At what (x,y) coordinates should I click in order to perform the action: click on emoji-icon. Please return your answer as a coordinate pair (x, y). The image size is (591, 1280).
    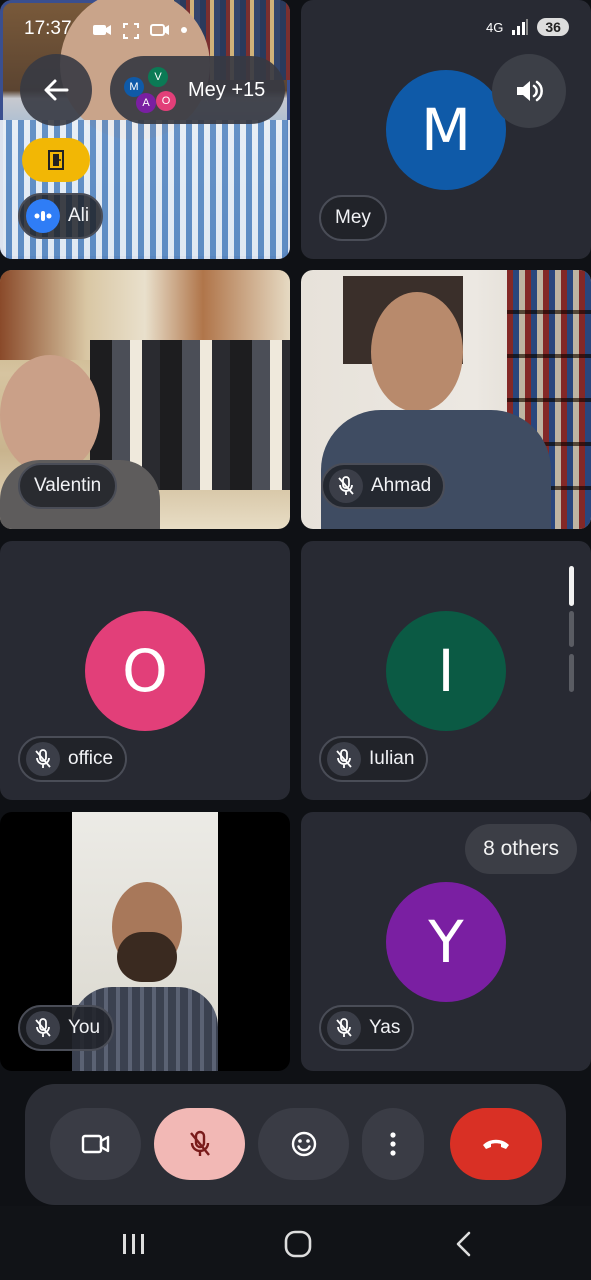
    Looking at the image, I should click on (303, 1144).